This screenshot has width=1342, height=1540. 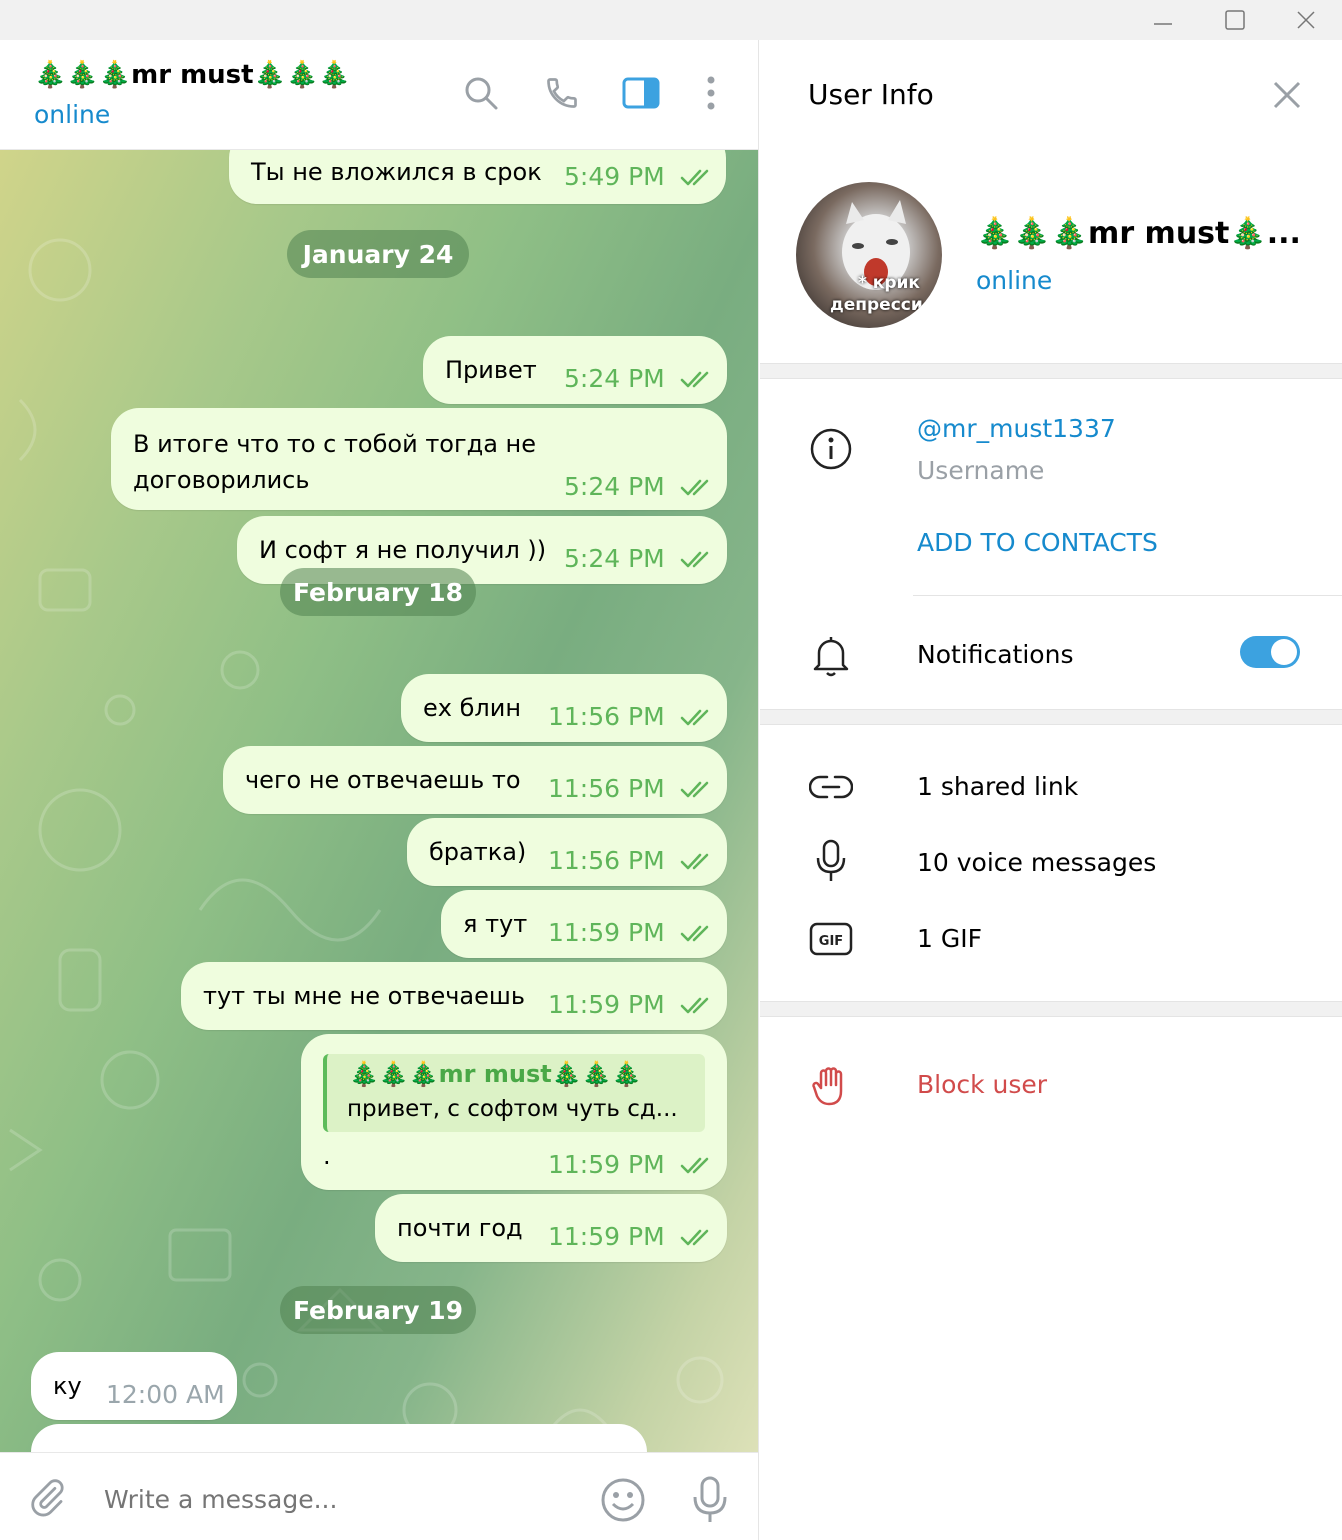 I want to click on block-user-button: Block user, so click(x=982, y=1084).